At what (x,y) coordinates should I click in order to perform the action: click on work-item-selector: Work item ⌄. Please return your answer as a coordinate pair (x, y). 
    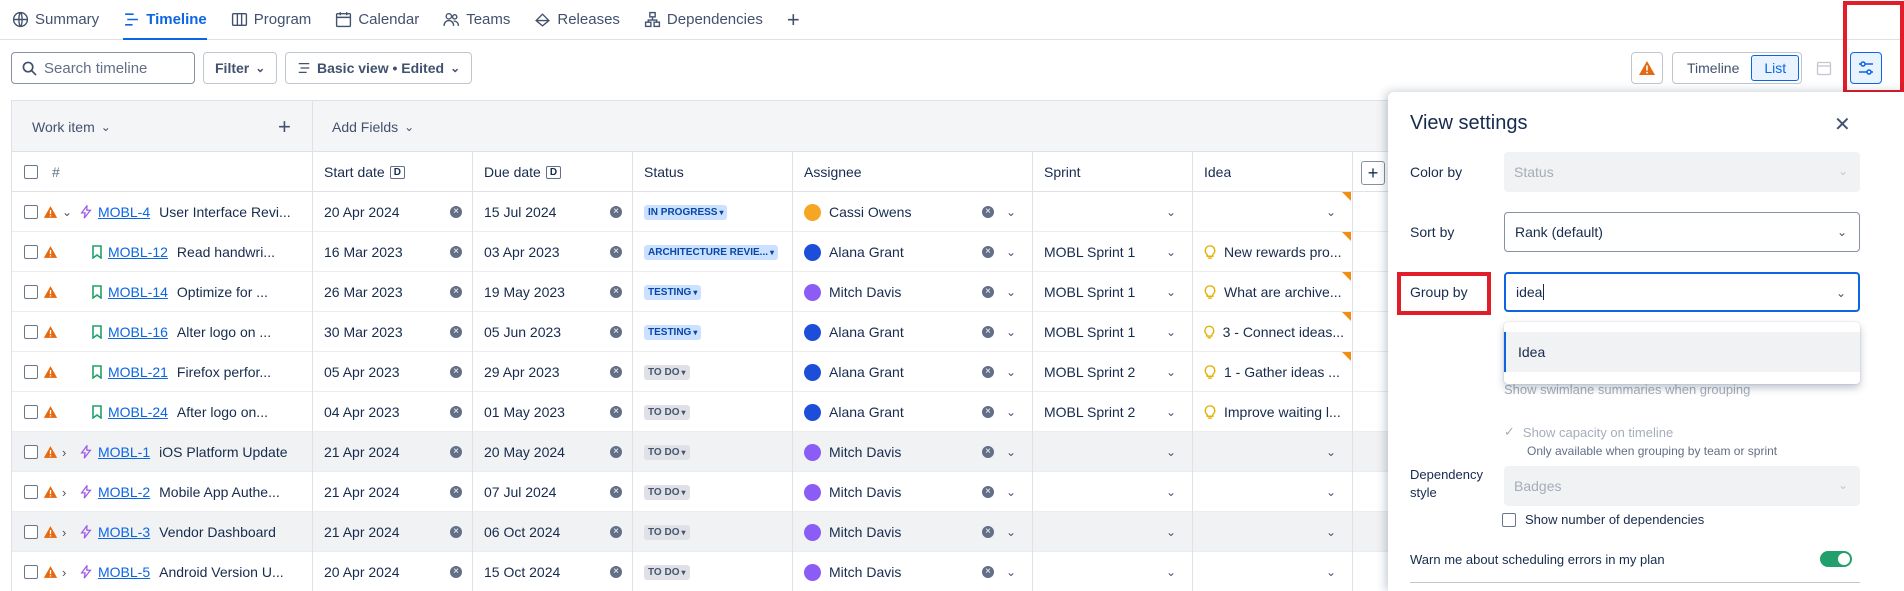
    Looking at the image, I should click on (71, 127).